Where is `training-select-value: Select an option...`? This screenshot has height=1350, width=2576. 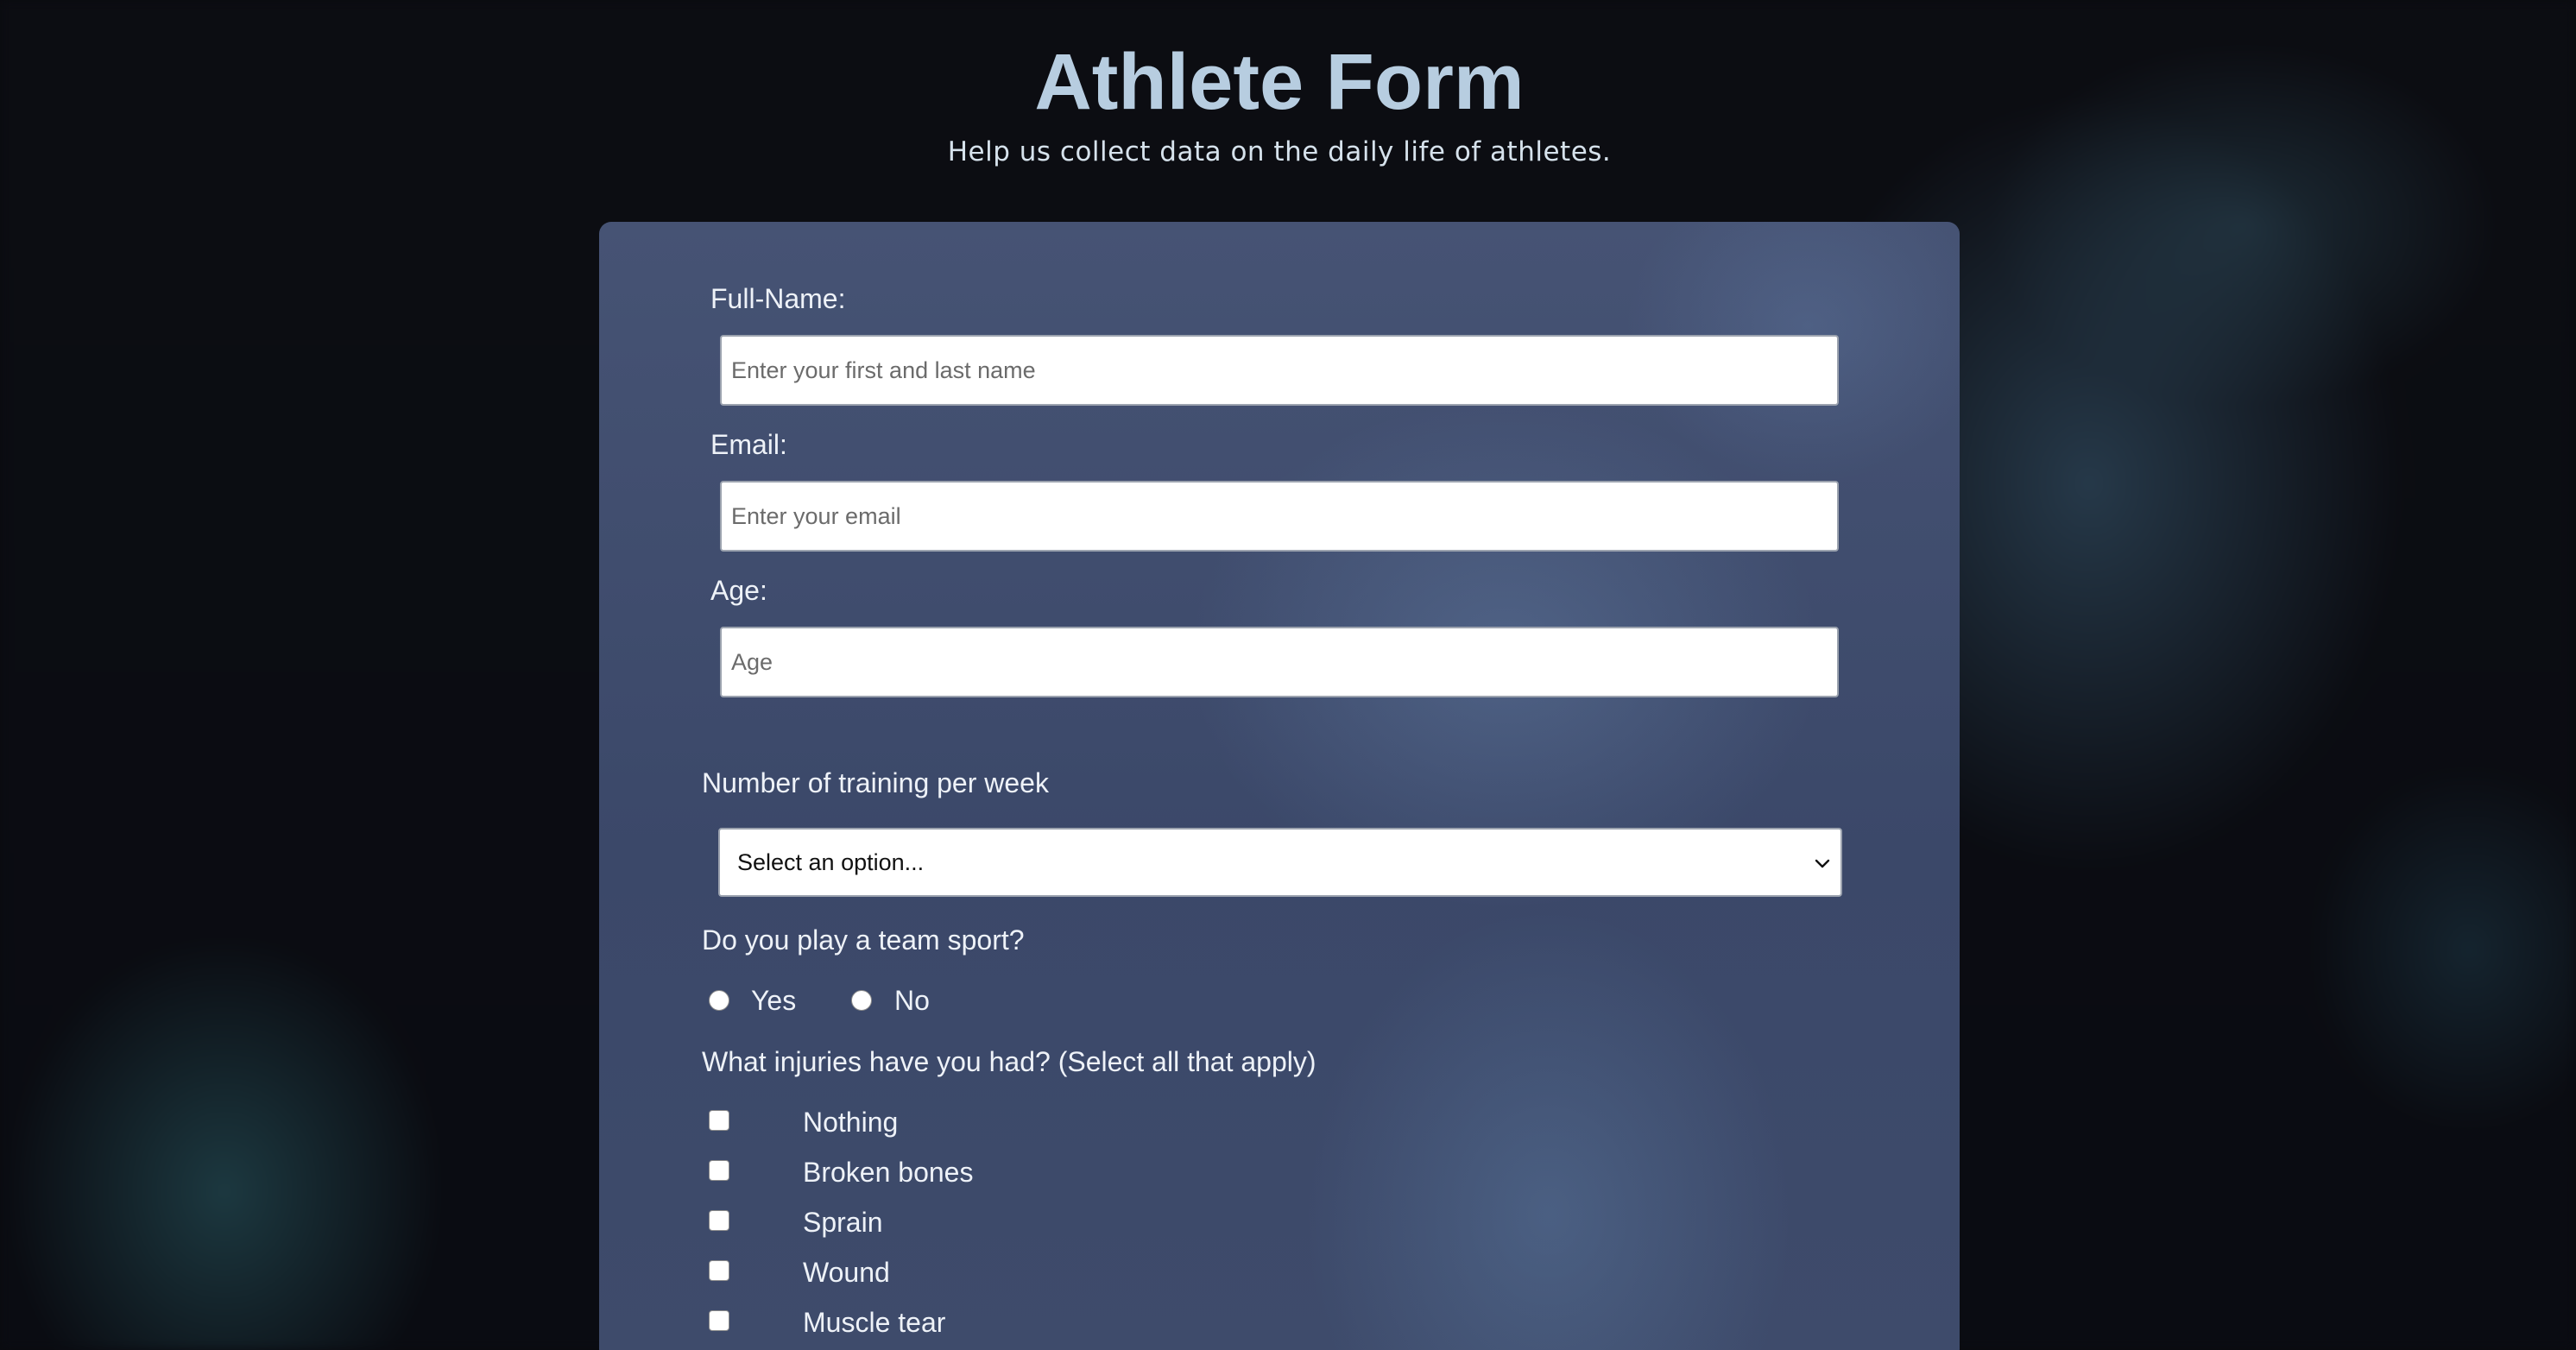
training-select-value: Select an option... is located at coordinates (831, 862).